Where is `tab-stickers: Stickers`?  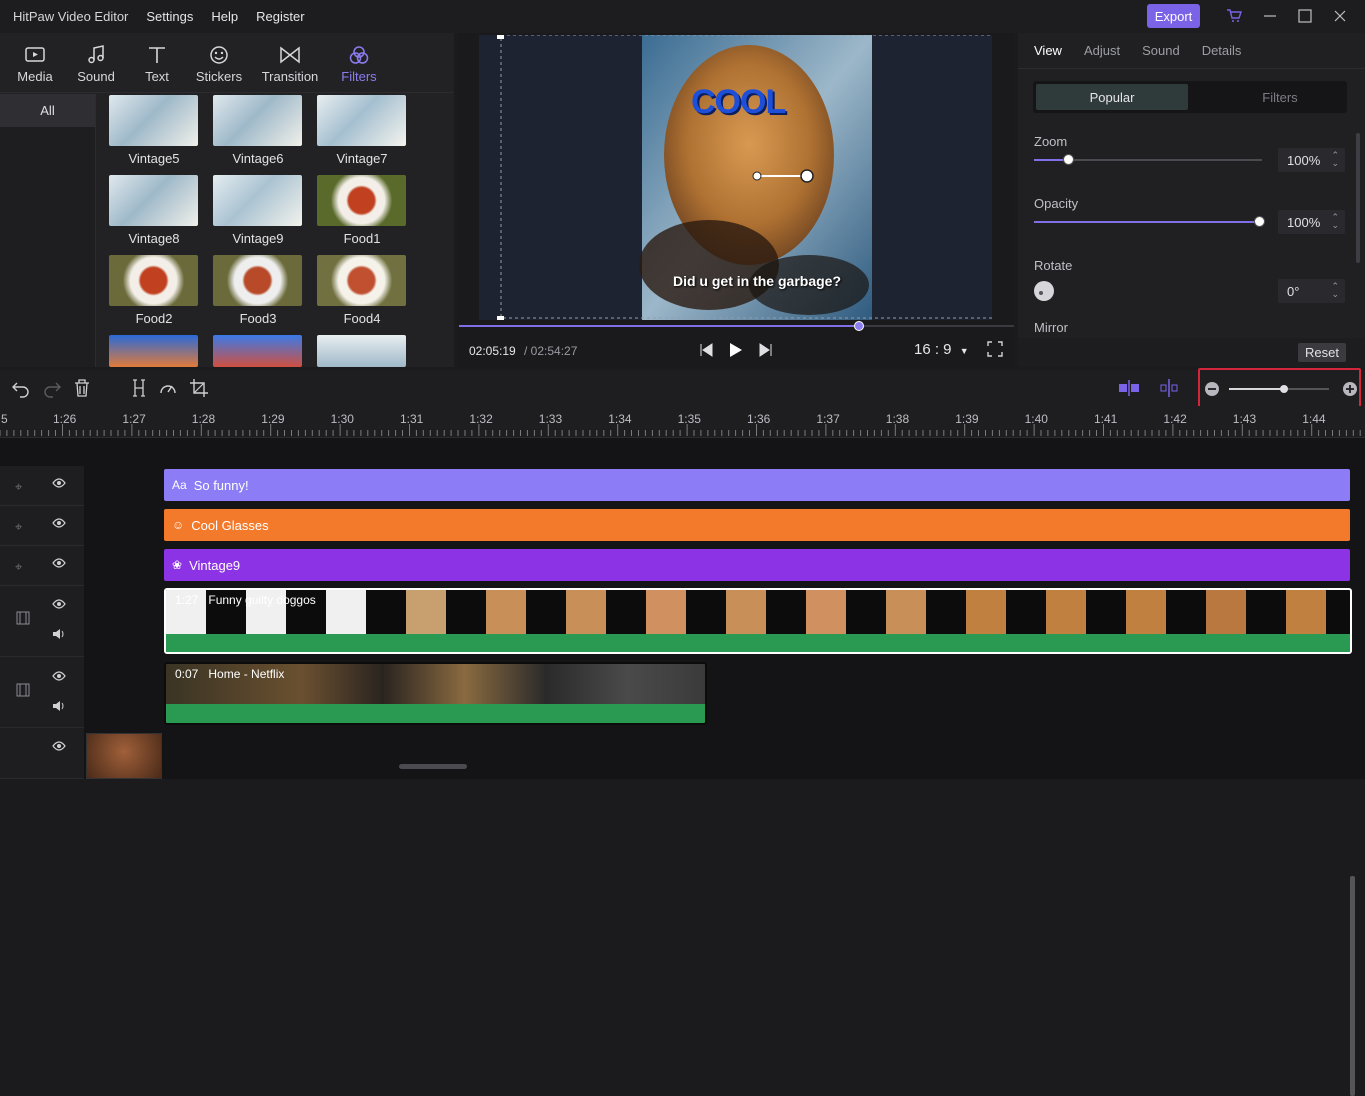 tab-stickers: Stickers is located at coordinates (219, 62).